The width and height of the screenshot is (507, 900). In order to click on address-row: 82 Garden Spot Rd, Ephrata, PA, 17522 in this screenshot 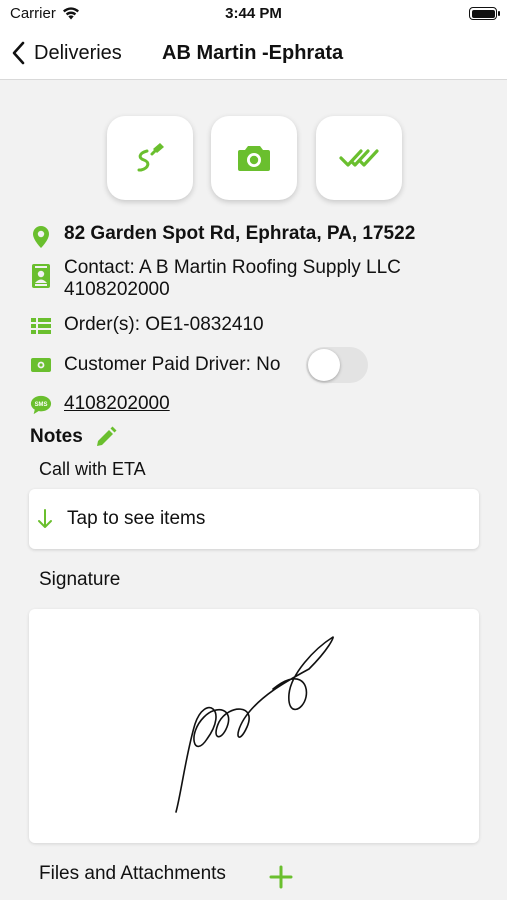, I will do `click(222, 236)`.